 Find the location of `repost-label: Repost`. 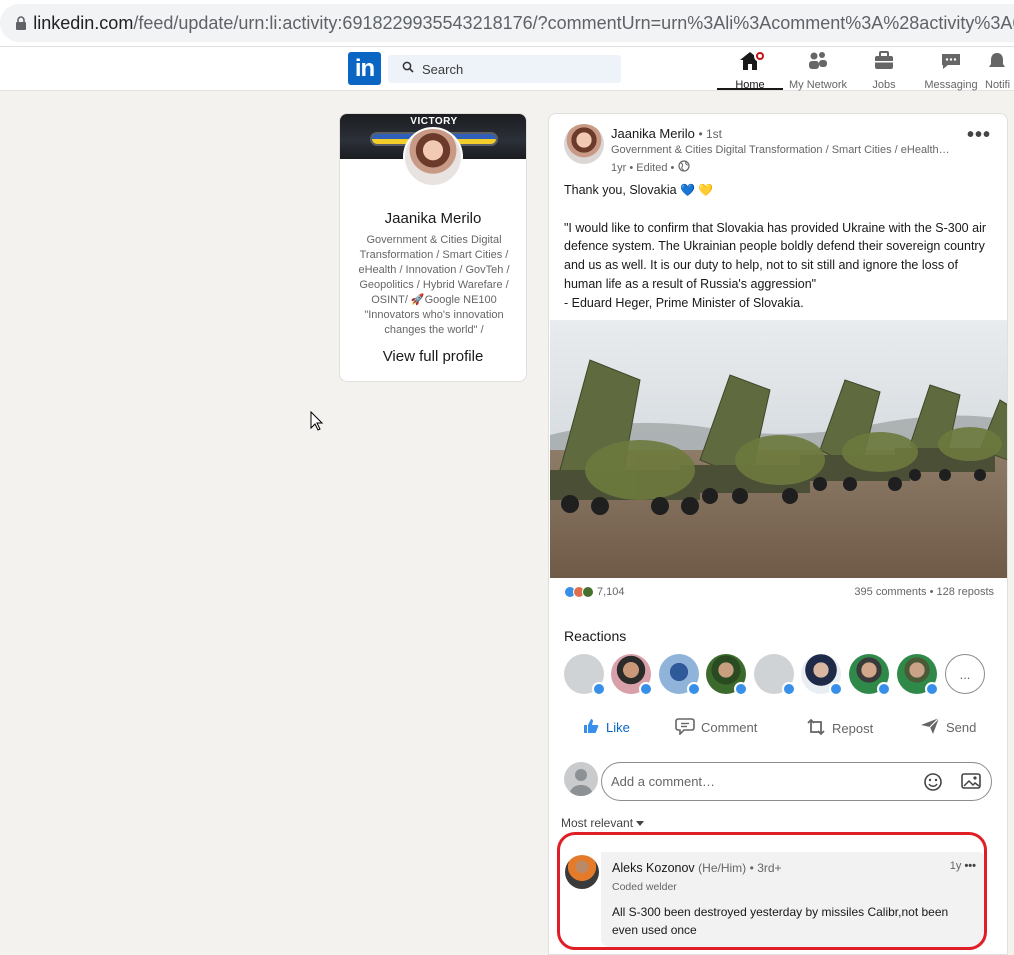

repost-label: Repost is located at coordinates (853, 728).